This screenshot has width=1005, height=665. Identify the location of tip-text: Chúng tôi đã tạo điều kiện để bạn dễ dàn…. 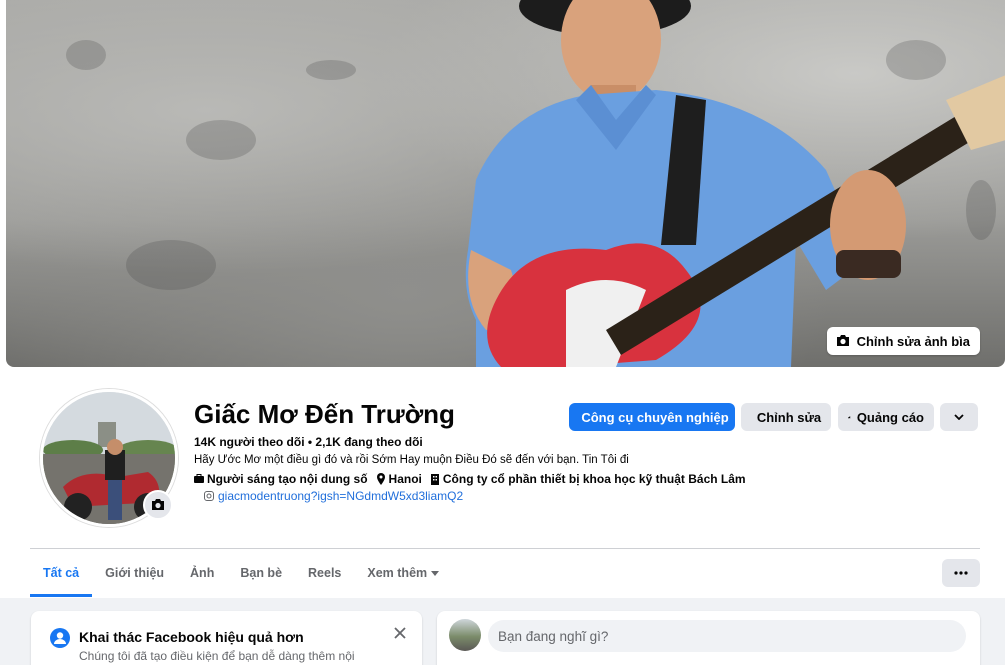
(217, 656).